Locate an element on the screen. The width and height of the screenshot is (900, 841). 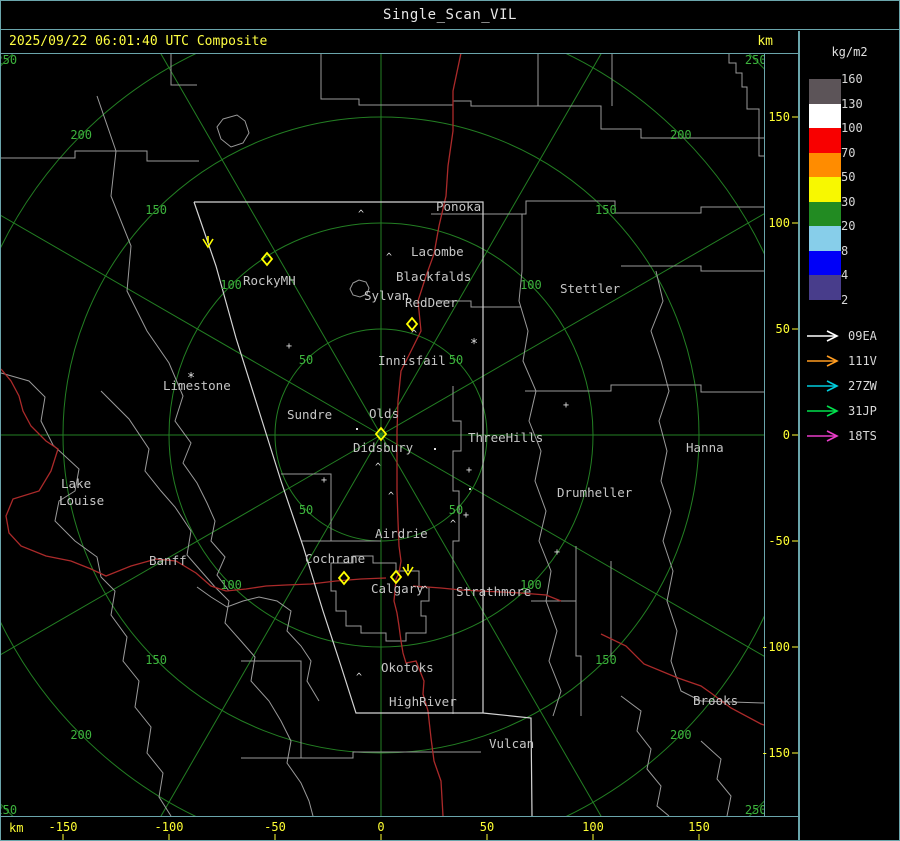
city-label-calgary: Calgary is located at coordinates (397, 588).